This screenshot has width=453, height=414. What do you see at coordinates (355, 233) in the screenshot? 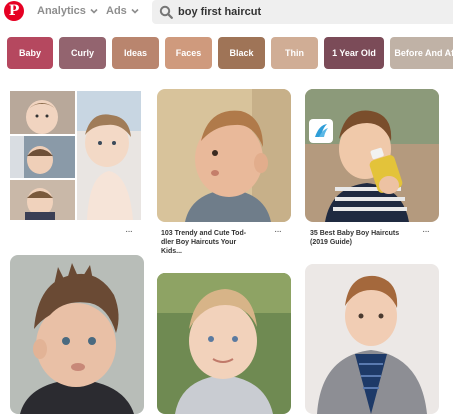
I see `pin-title-line: 35 Best Baby Boy Haircuts` at bounding box center [355, 233].